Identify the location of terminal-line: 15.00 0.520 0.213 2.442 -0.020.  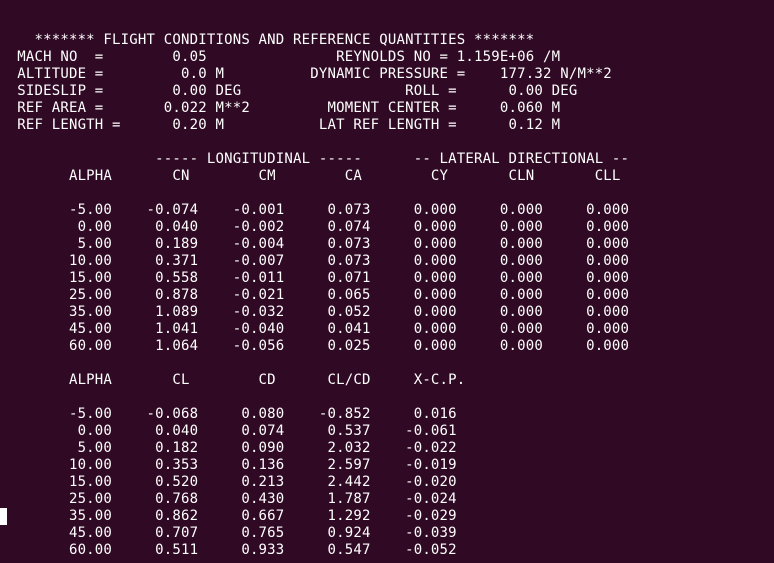
(228, 482).